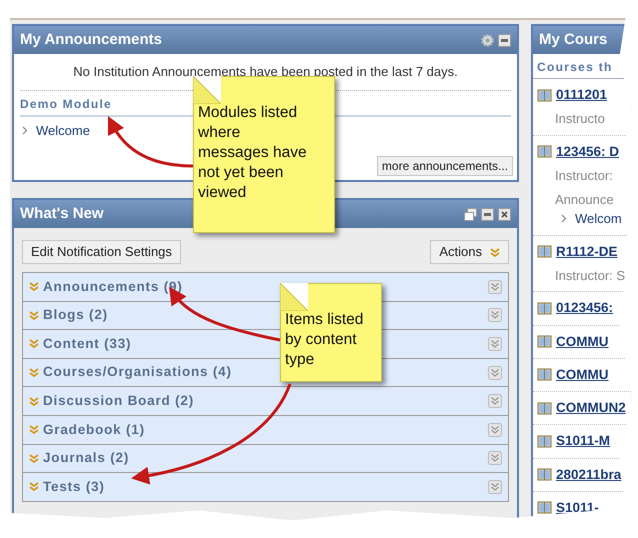  What do you see at coordinates (589, 474) in the screenshot?
I see `course-link: 280211bra` at bounding box center [589, 474].